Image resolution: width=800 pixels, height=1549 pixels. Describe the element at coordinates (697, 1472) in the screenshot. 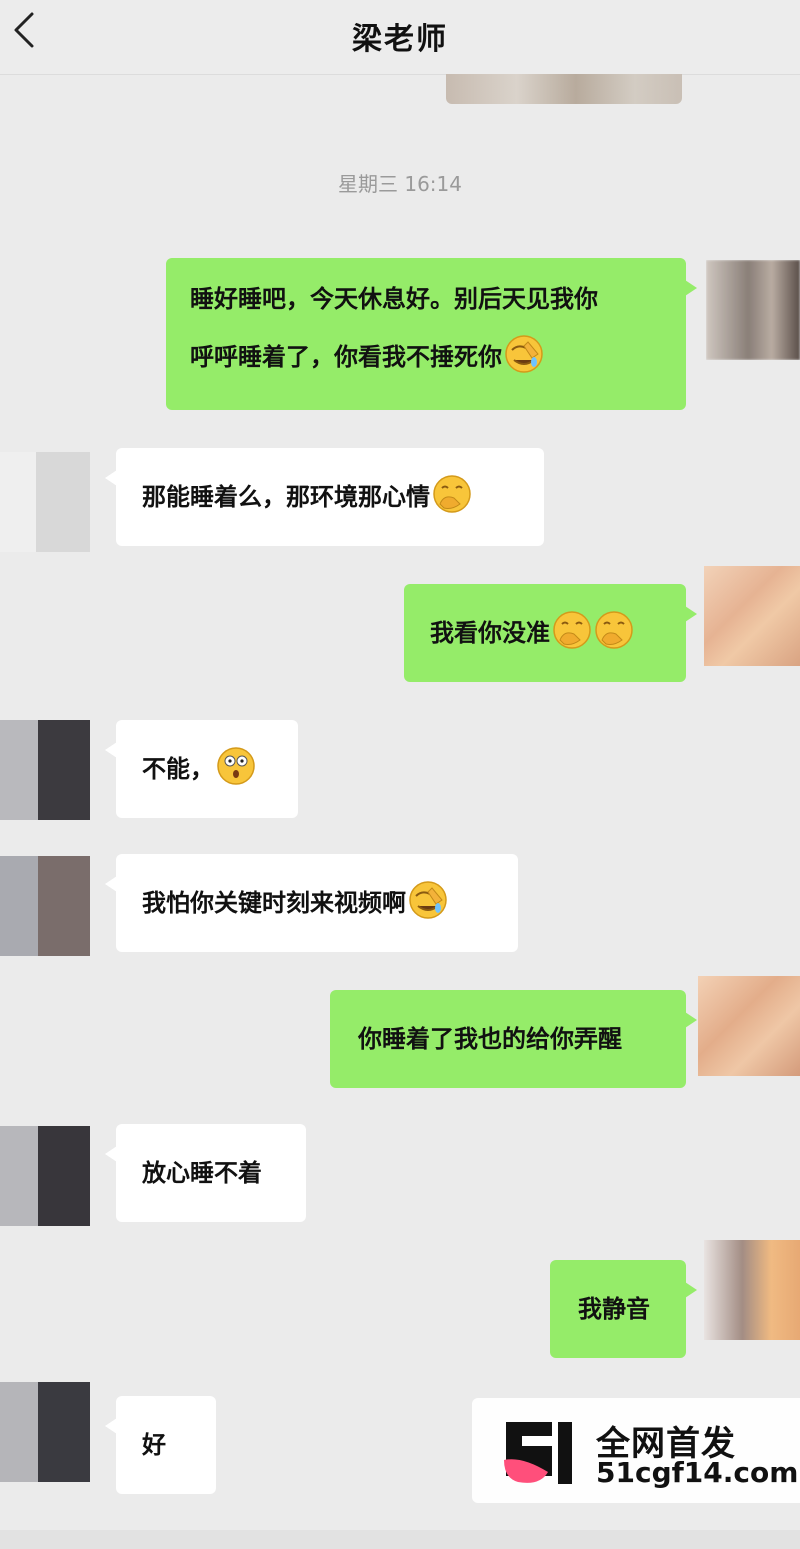

I see `watermark-line2: 51cgf14.com` at that location.